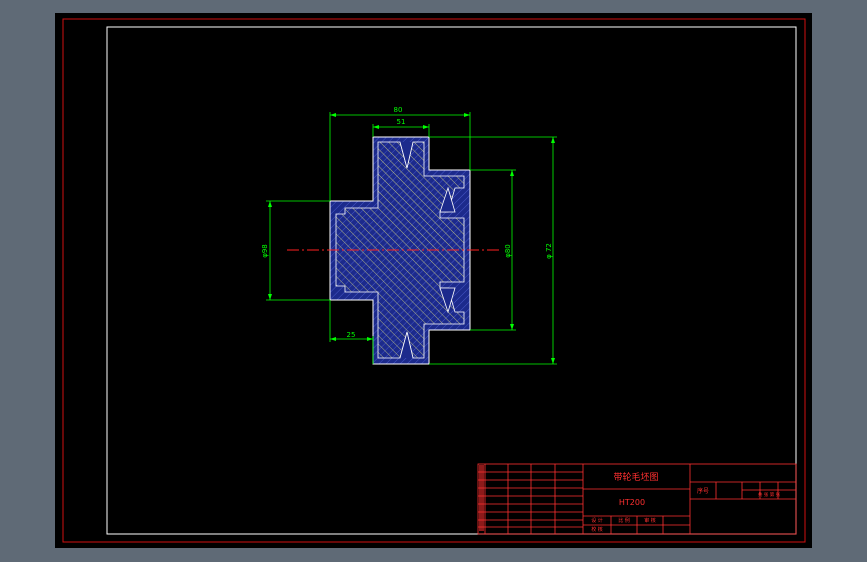 This screenshot has height=562, width=867. Describe the element at coordinates (401, 122) in the screenshot. I see `dim-inner-width: 51` at that location.